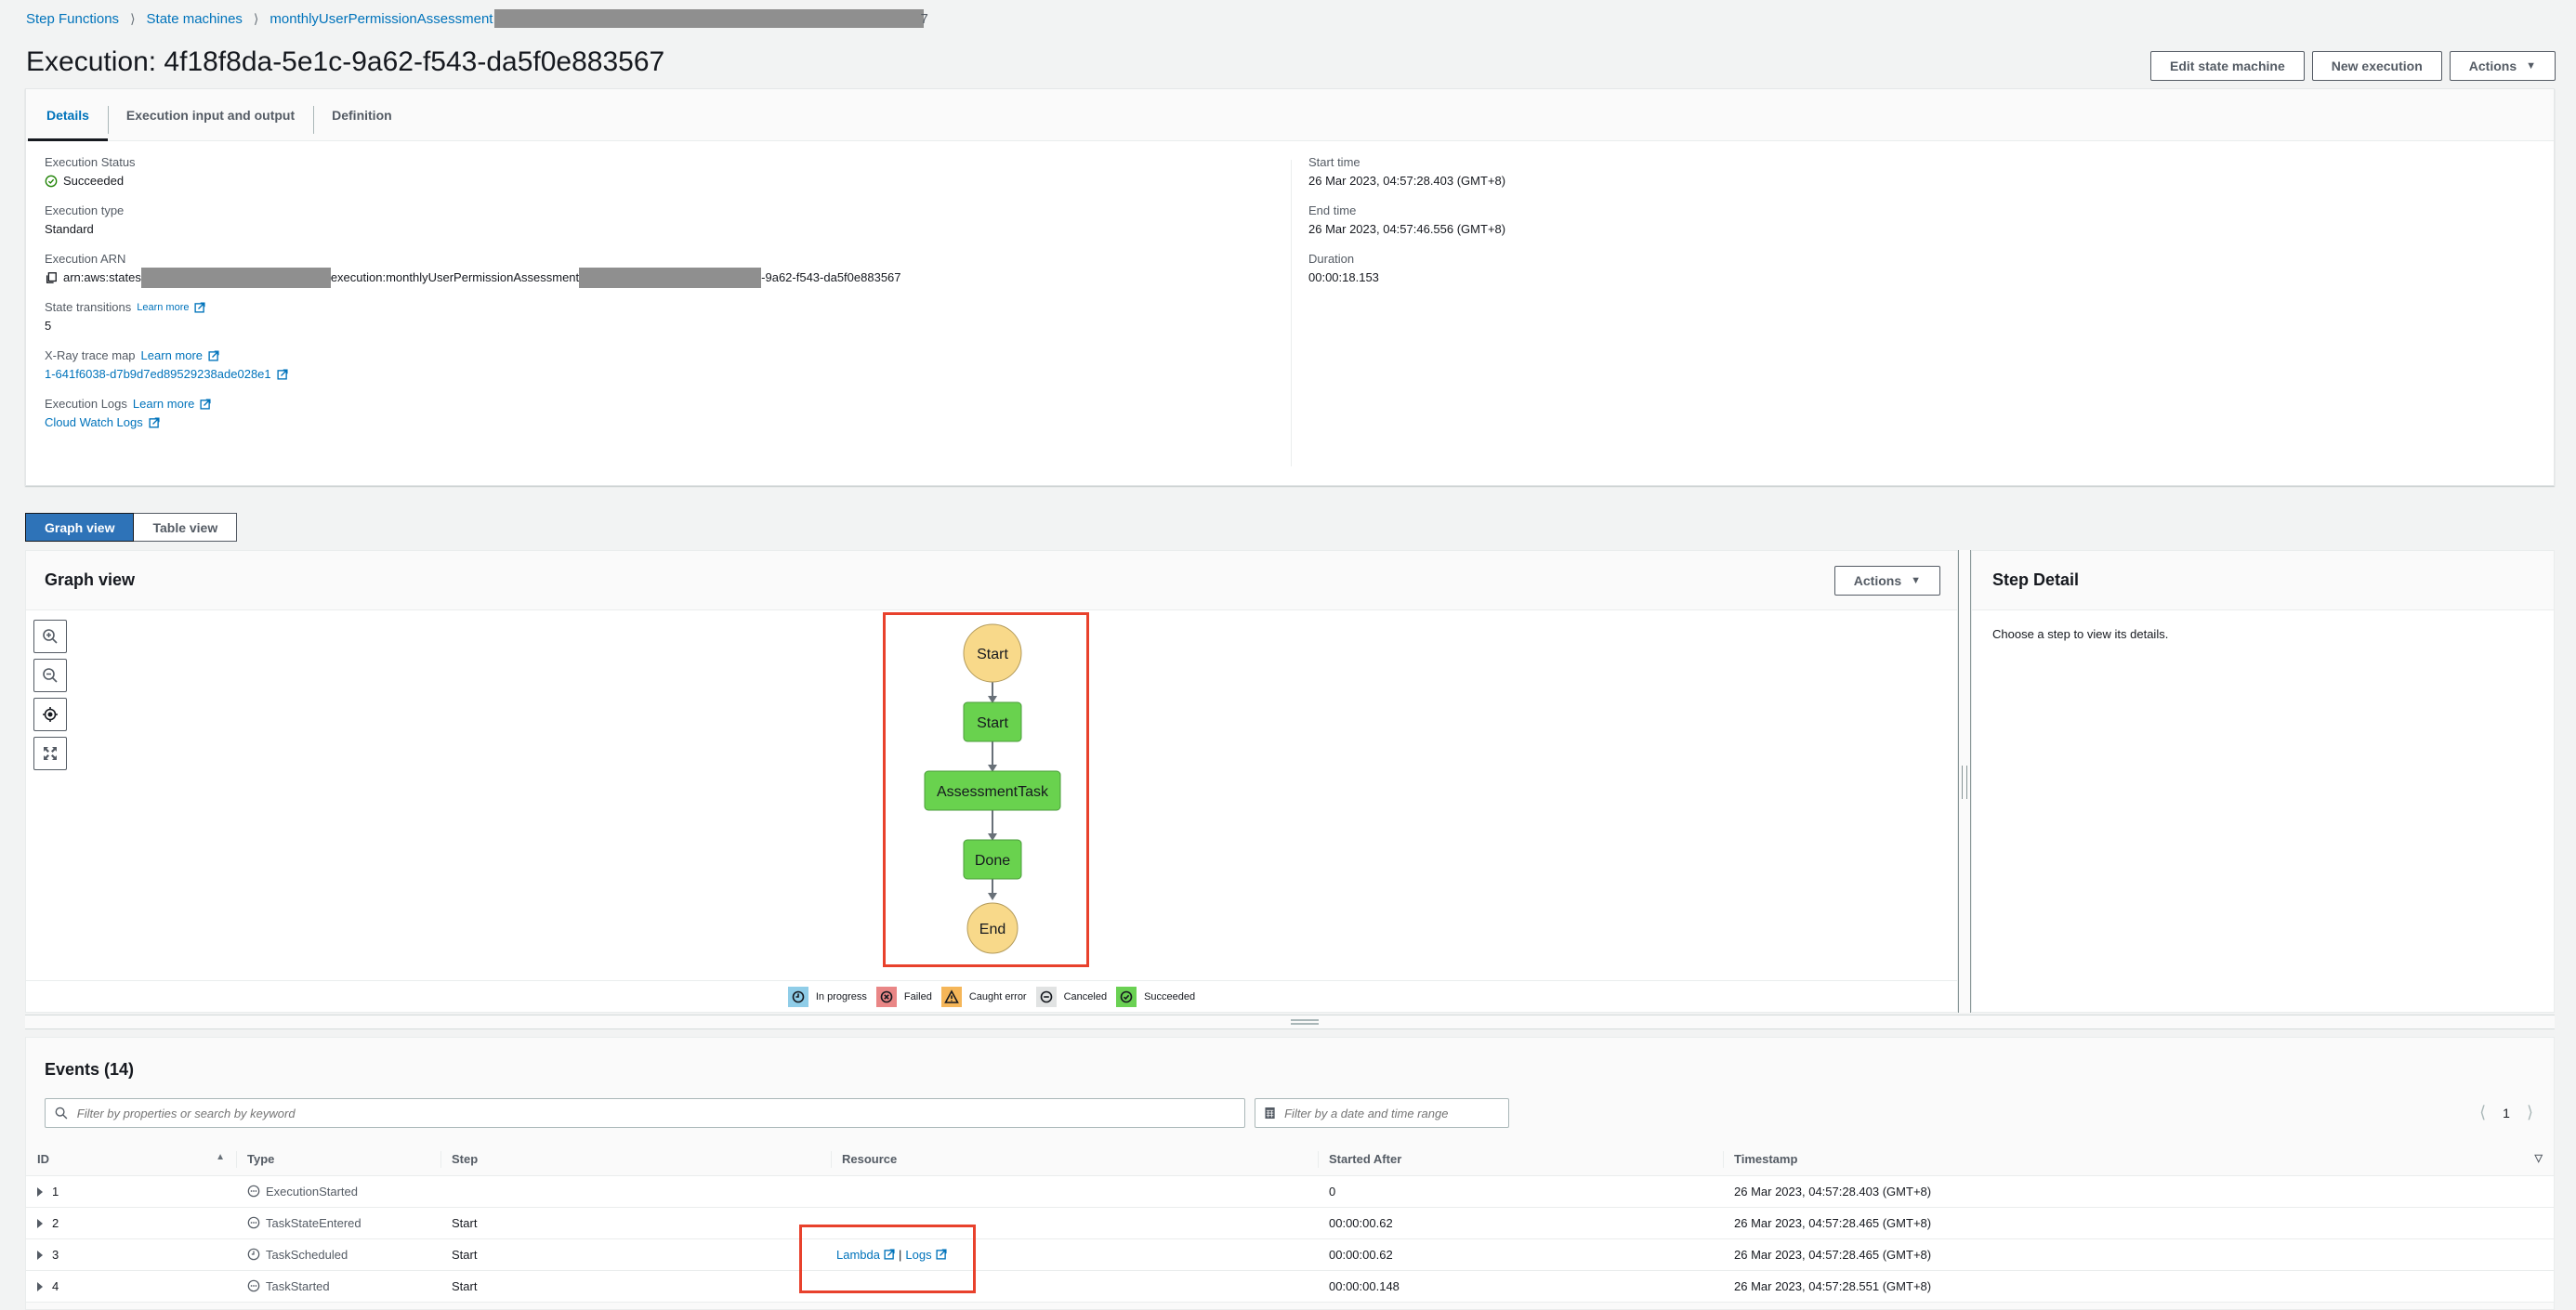 This screenshot has height=1310, width=2576. What do you see at coordinates (1407, 181) in the screenshot?
I see `start-time-value: 26 Mar 2023, 04:57:28.403 (GMT+8)` at bounding box center [1407, 181].